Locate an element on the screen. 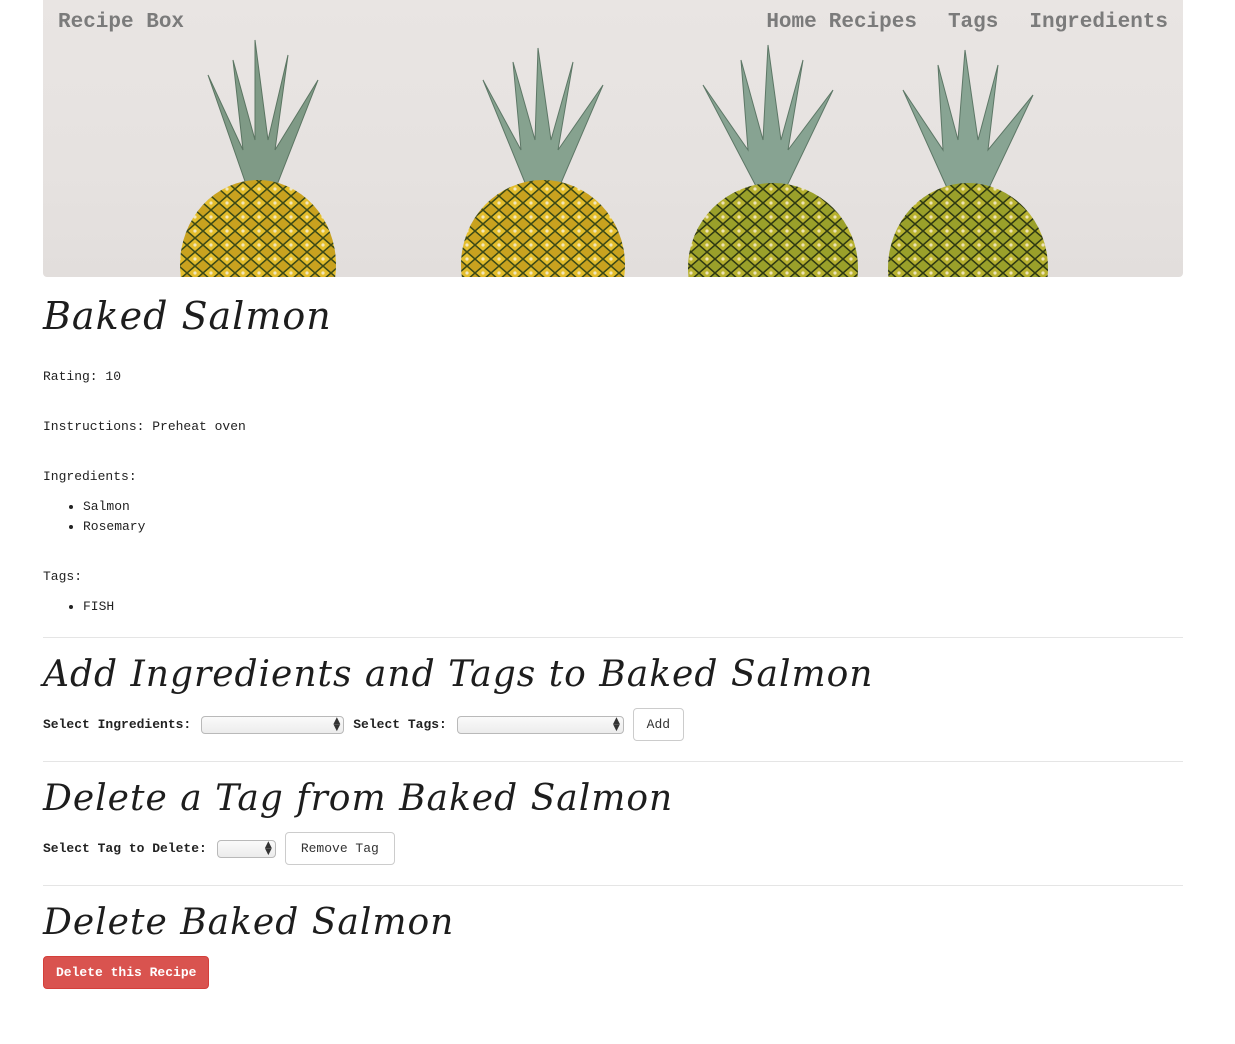 This screenshot has width=1235, height=1044. delete-tag-form: Select Tag to Delete: ▲ ▼ Remove Tag is located at coordinates (219, 848).